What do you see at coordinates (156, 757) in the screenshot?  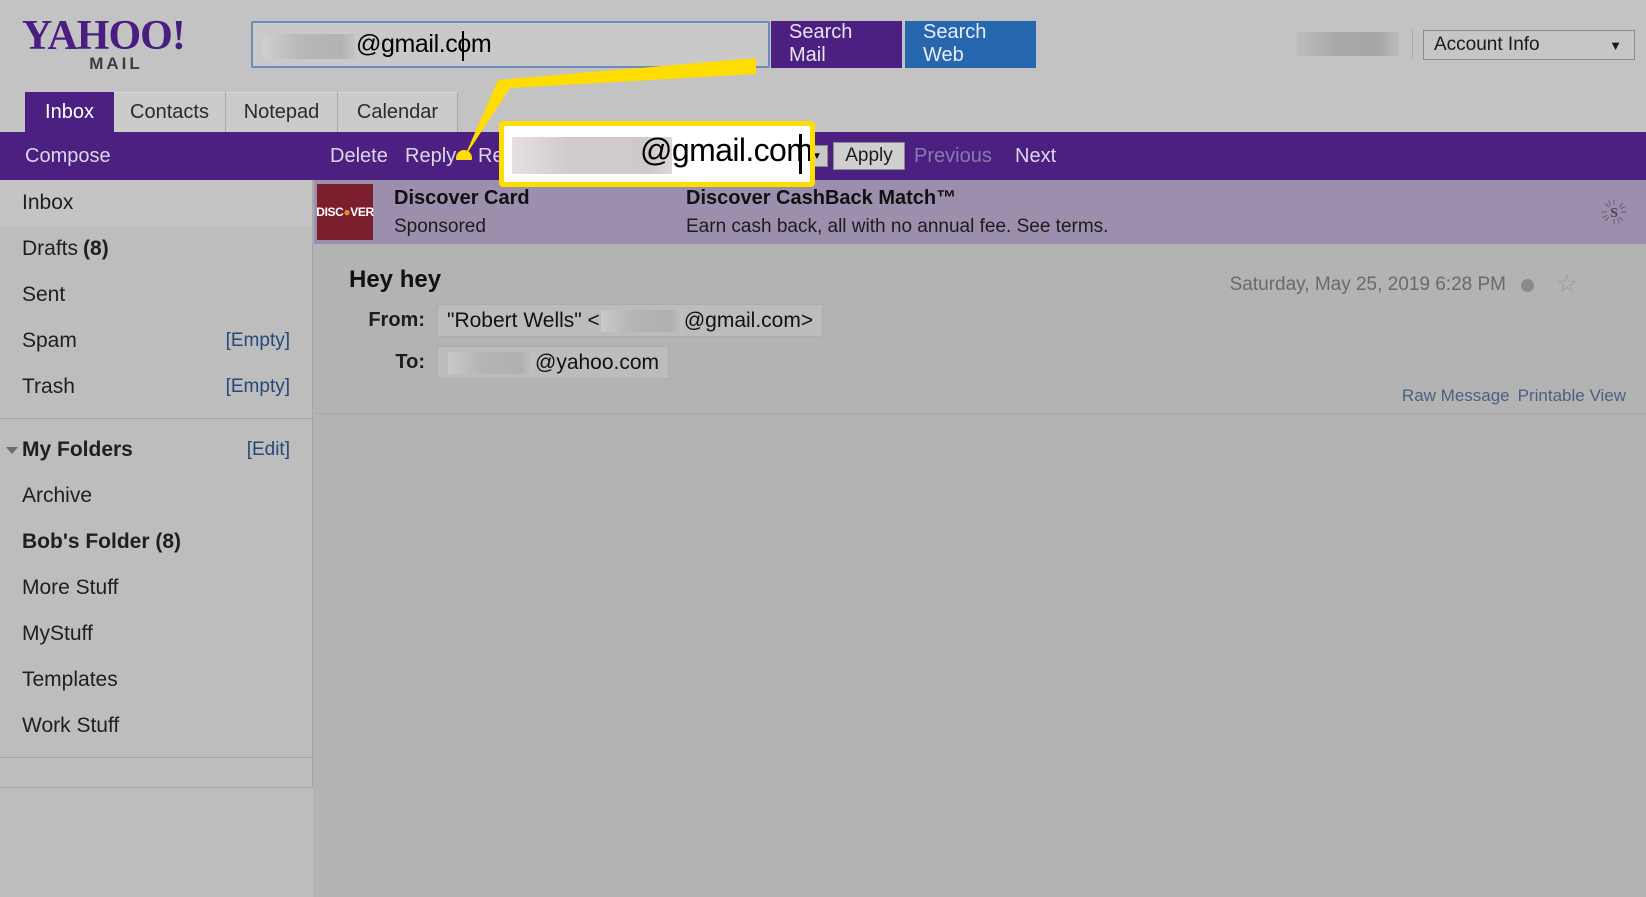 I see `sidebar-divider-bottom` at bounding box center [156, 757].